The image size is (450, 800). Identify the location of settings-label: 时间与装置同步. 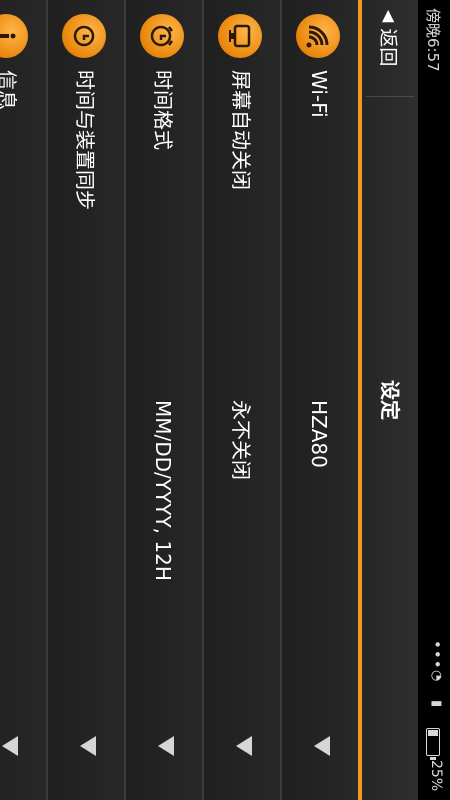
(85, 140).